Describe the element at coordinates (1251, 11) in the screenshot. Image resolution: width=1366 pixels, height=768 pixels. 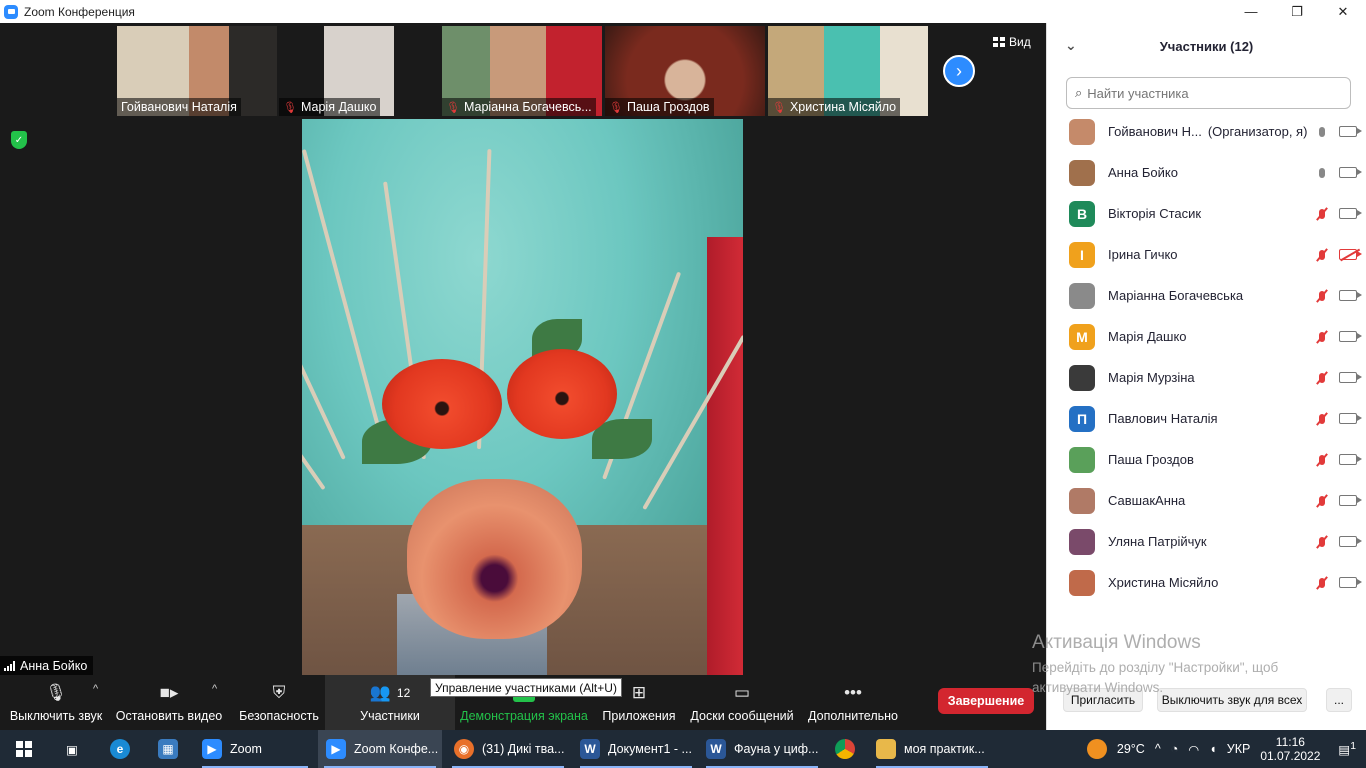
I see `minimize-button: —` at that location.